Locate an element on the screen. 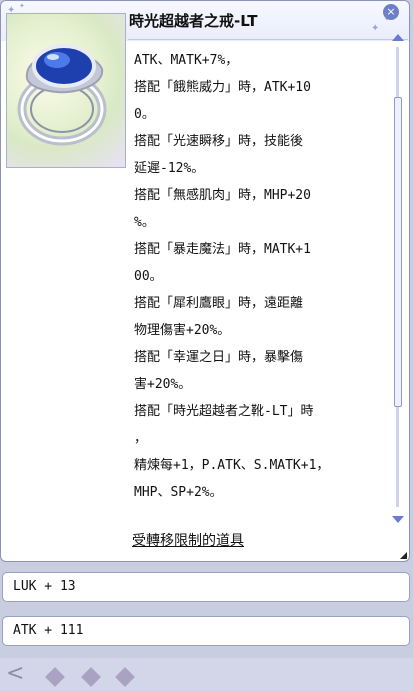  bottom-strip: < is located at coordinates (206, 674).